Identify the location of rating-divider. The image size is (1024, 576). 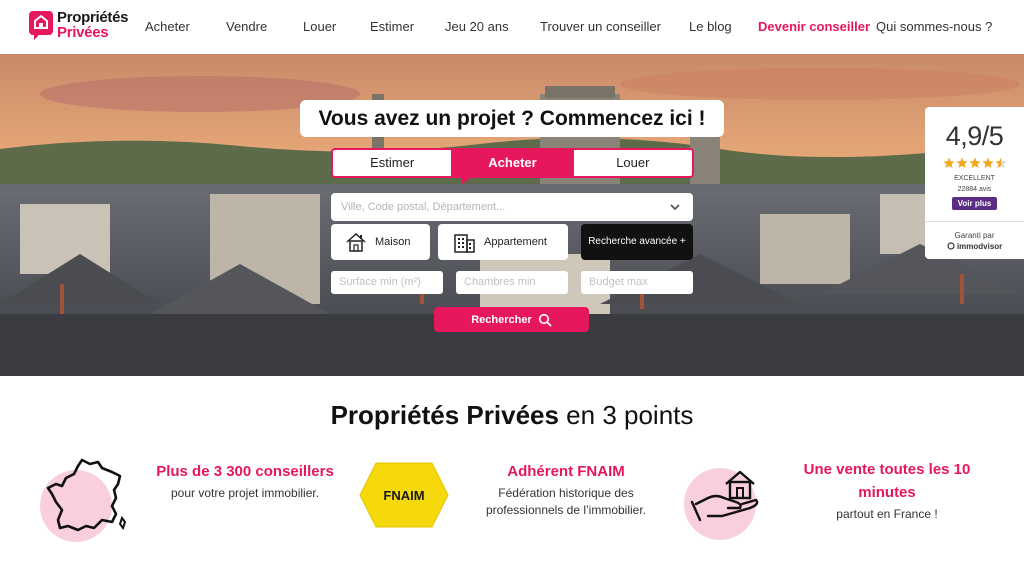
(974, 221).